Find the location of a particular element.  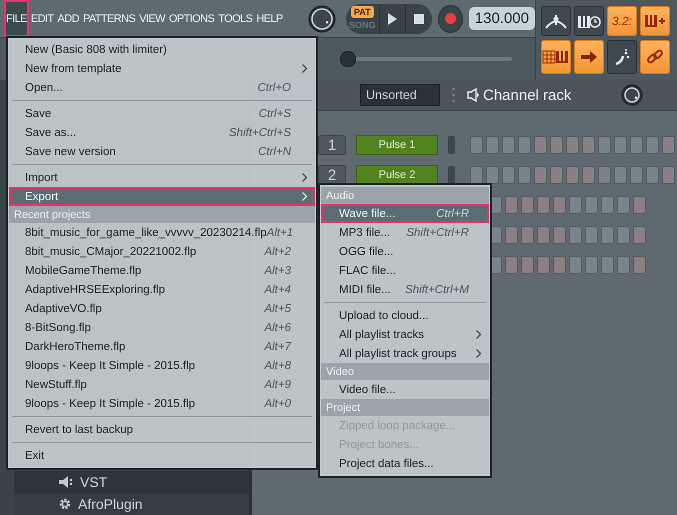

volume-knob is located at coordinates (322, 18).